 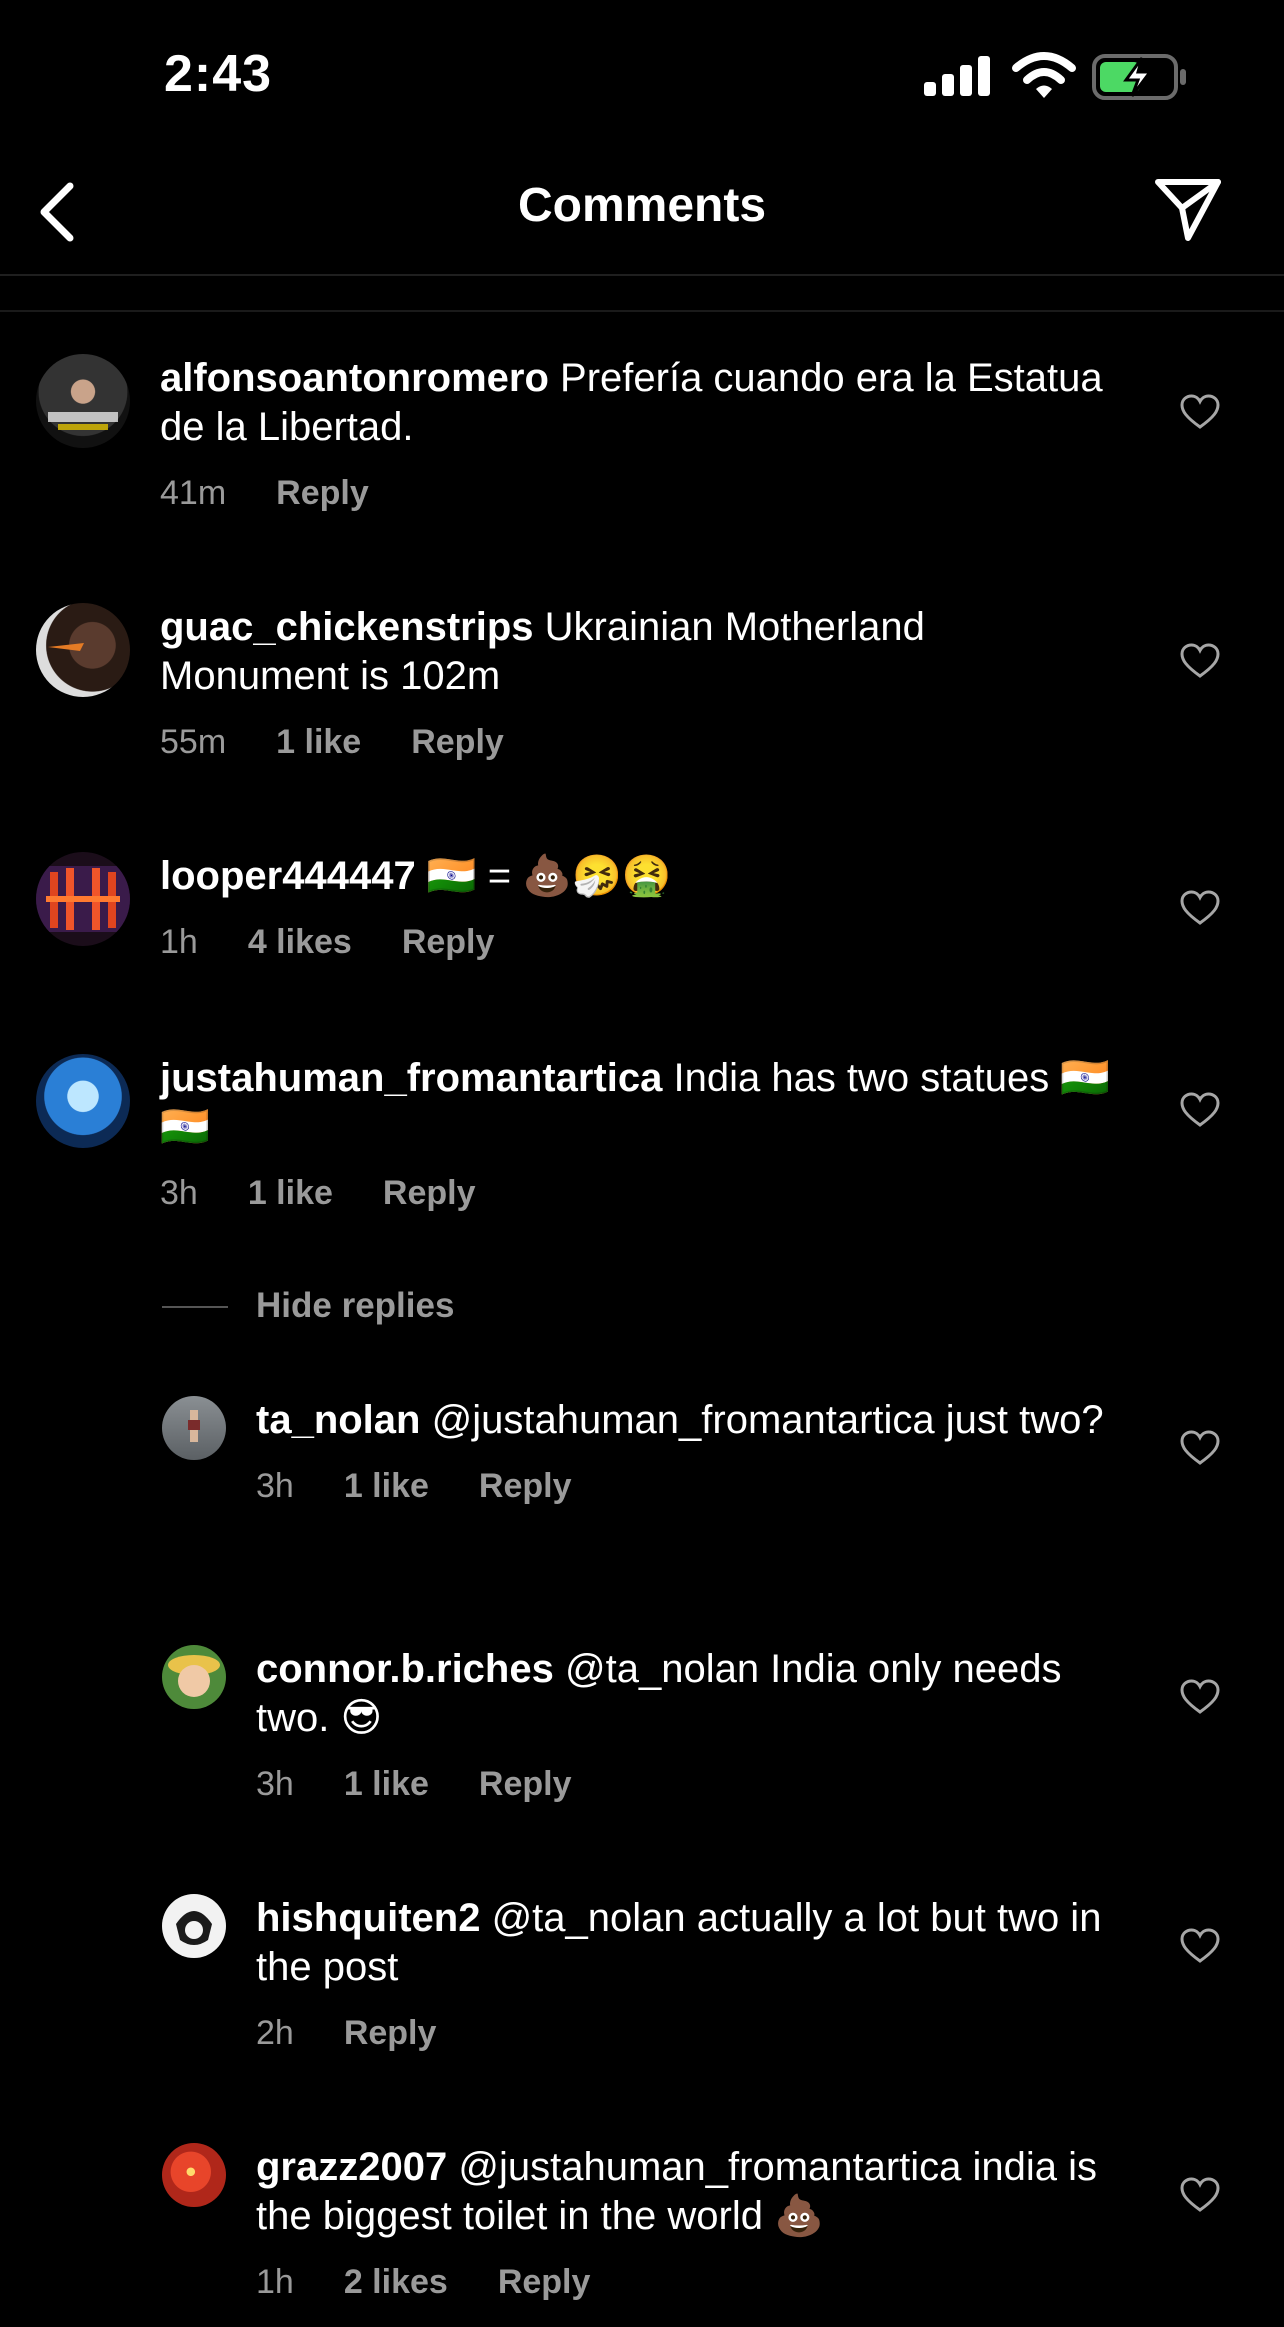 I want to click on comment-meta: 55m 1 like Reply, so click(x=640, y=742).